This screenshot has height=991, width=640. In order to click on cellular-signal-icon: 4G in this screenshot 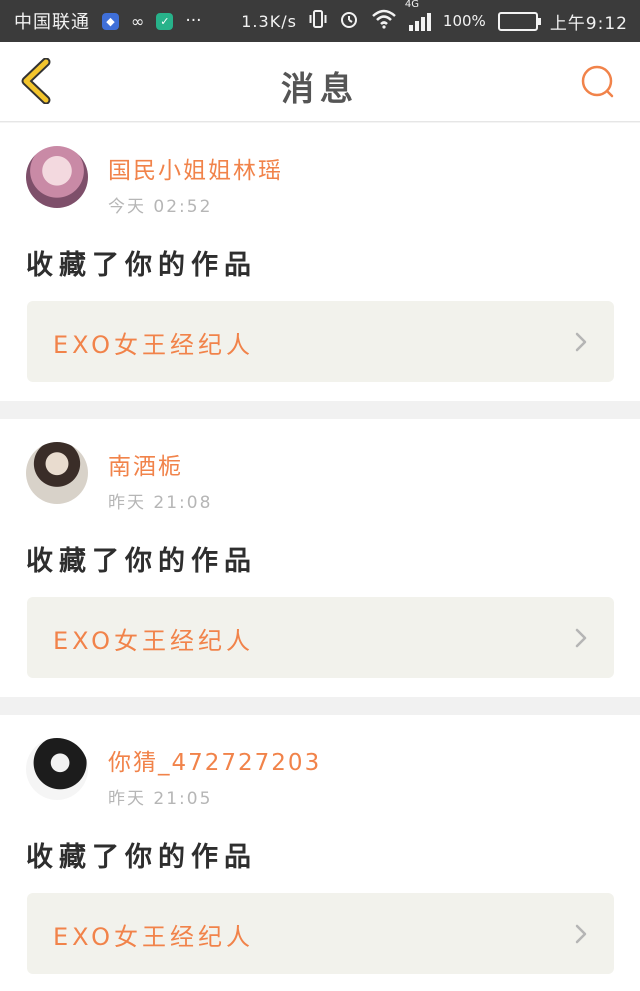, I will do `click(418, 15)`.